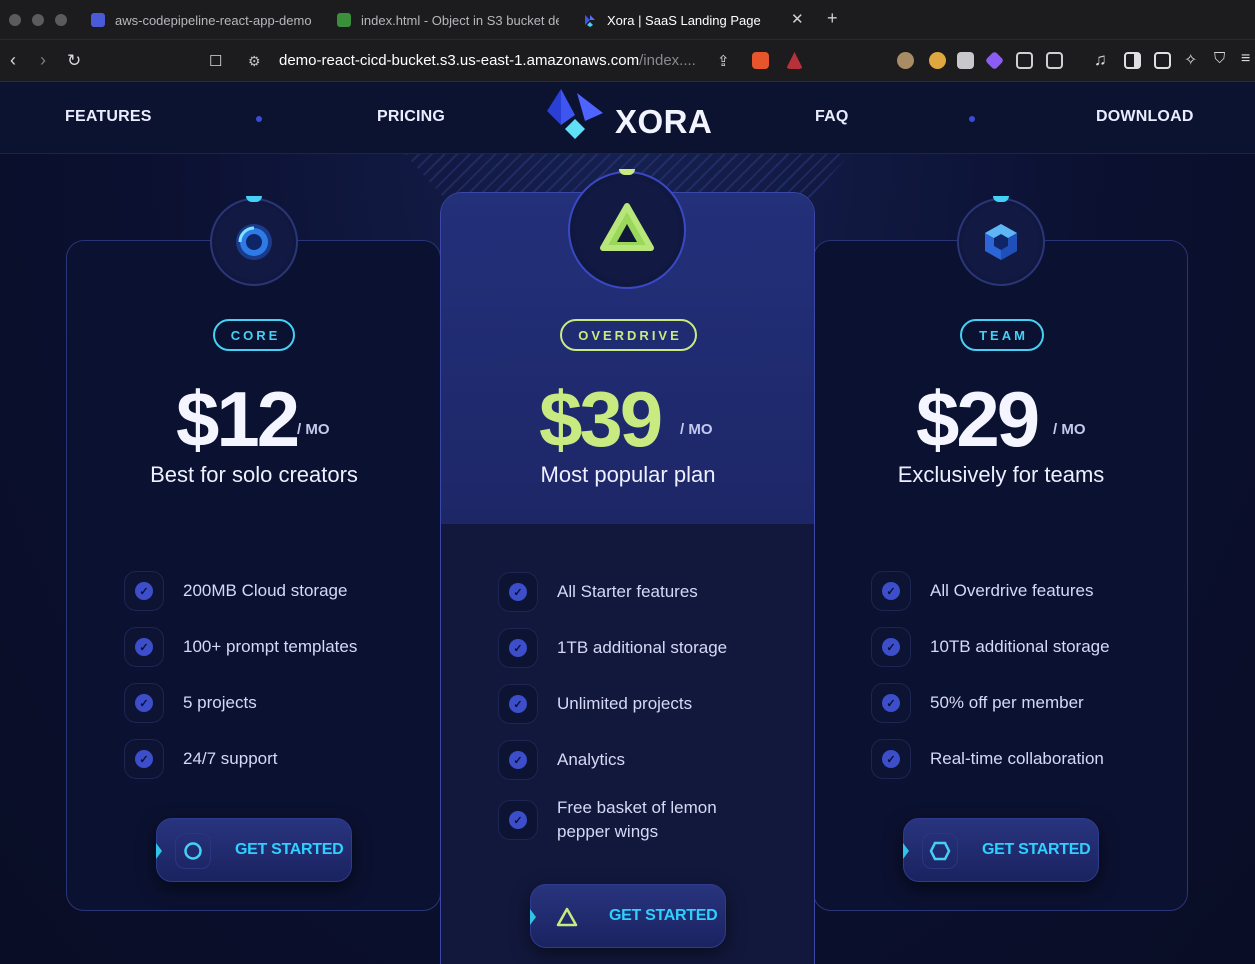 The height and width of the screenshot is (964, 1255). What do you see at coordinates (74, 61) in the screenshot?
I see `reload-icon: ↻` at bounding box center [74, 61].